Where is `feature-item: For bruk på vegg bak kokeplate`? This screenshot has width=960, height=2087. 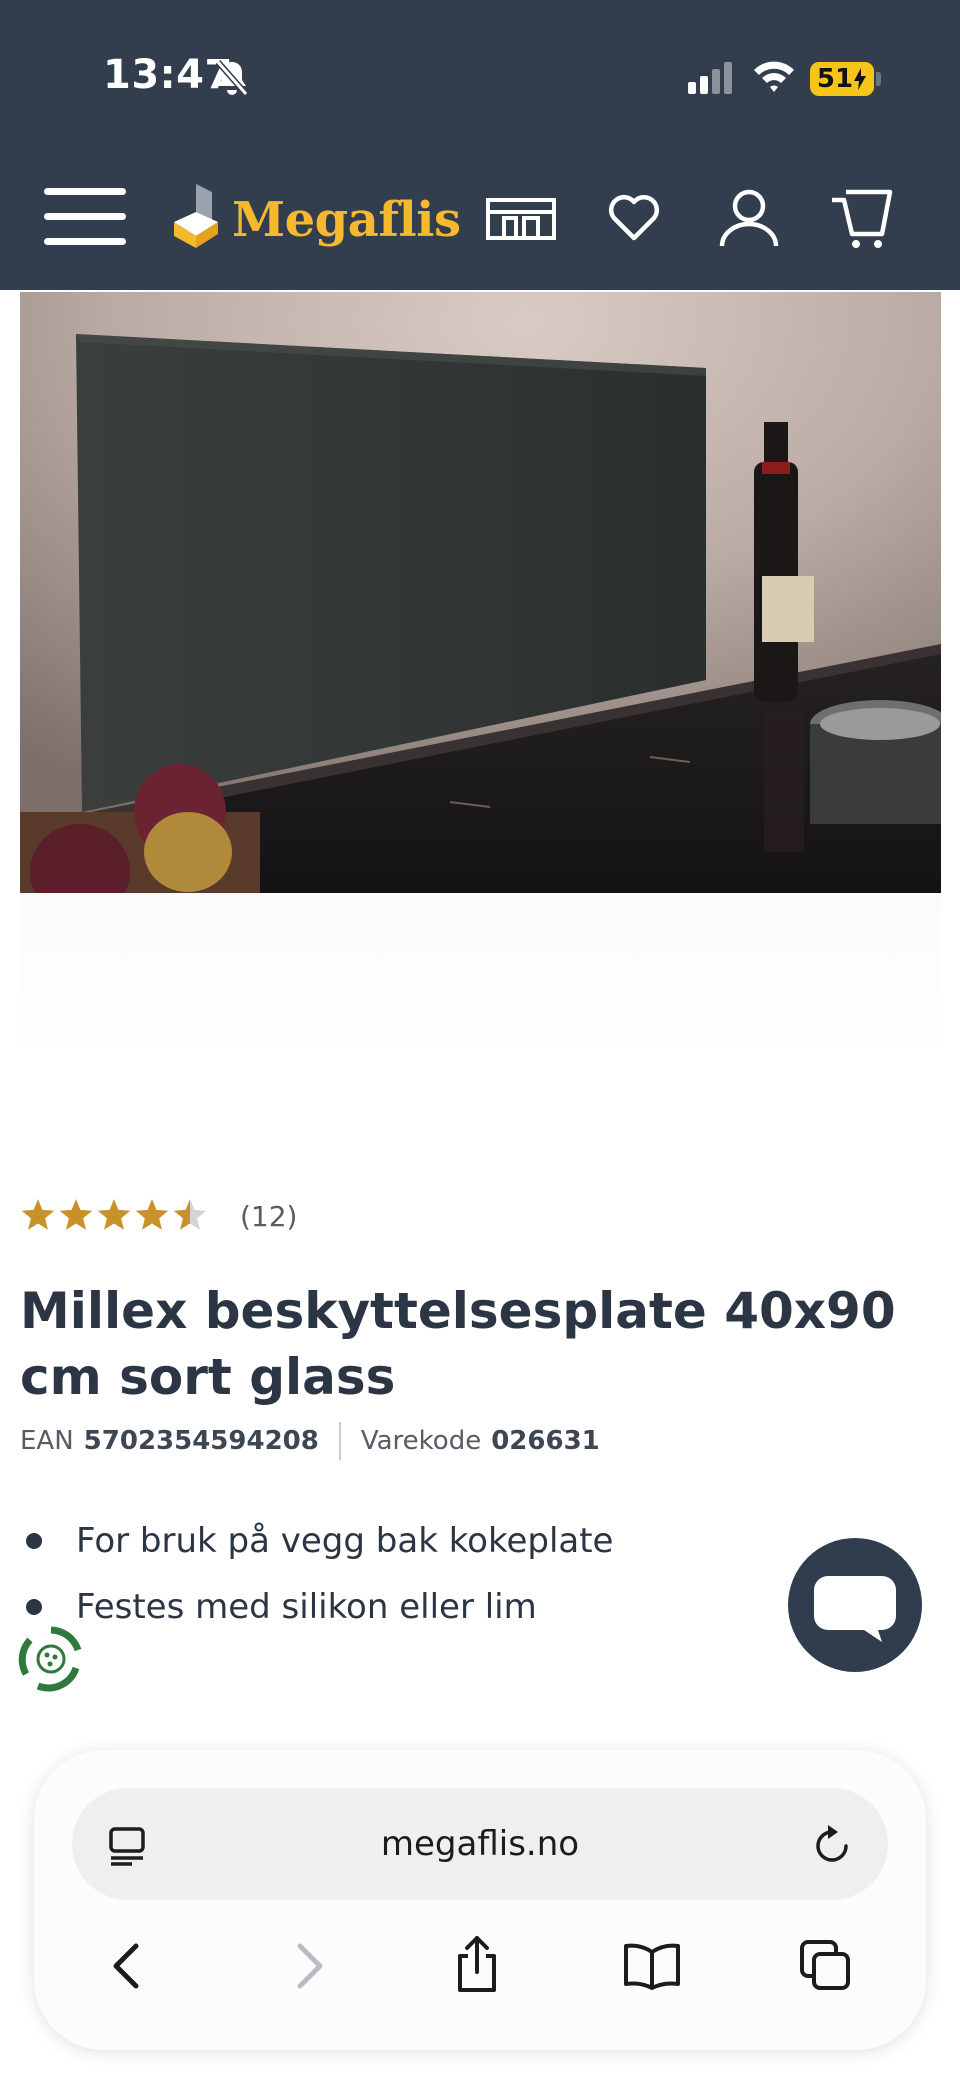 feature-item: For bruk på vegg bak kokeplate is located at coordinates (316, 1541).